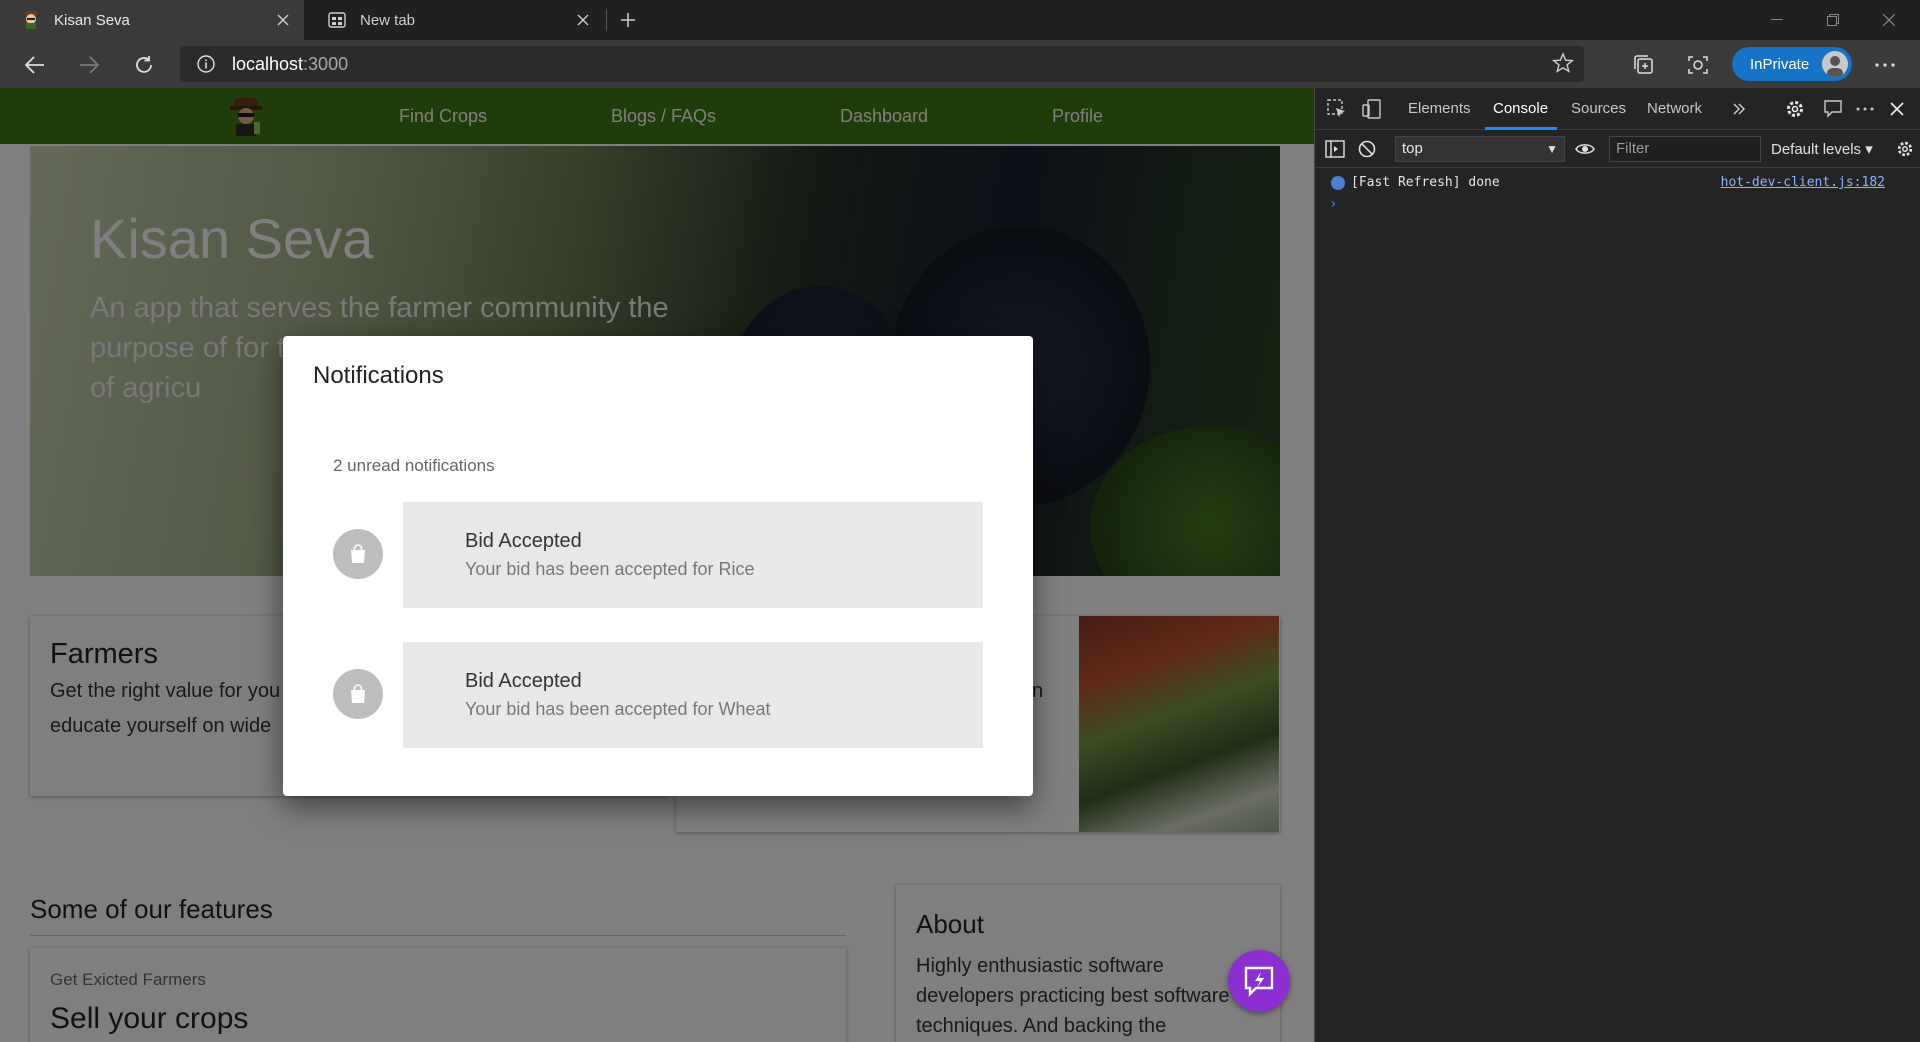 The height and width of the screenshot is (1042, 1920). Describe the element at coordinates (455, 20) in the screenshot. I see `browser-tab-new-tab: New tab` at that location.